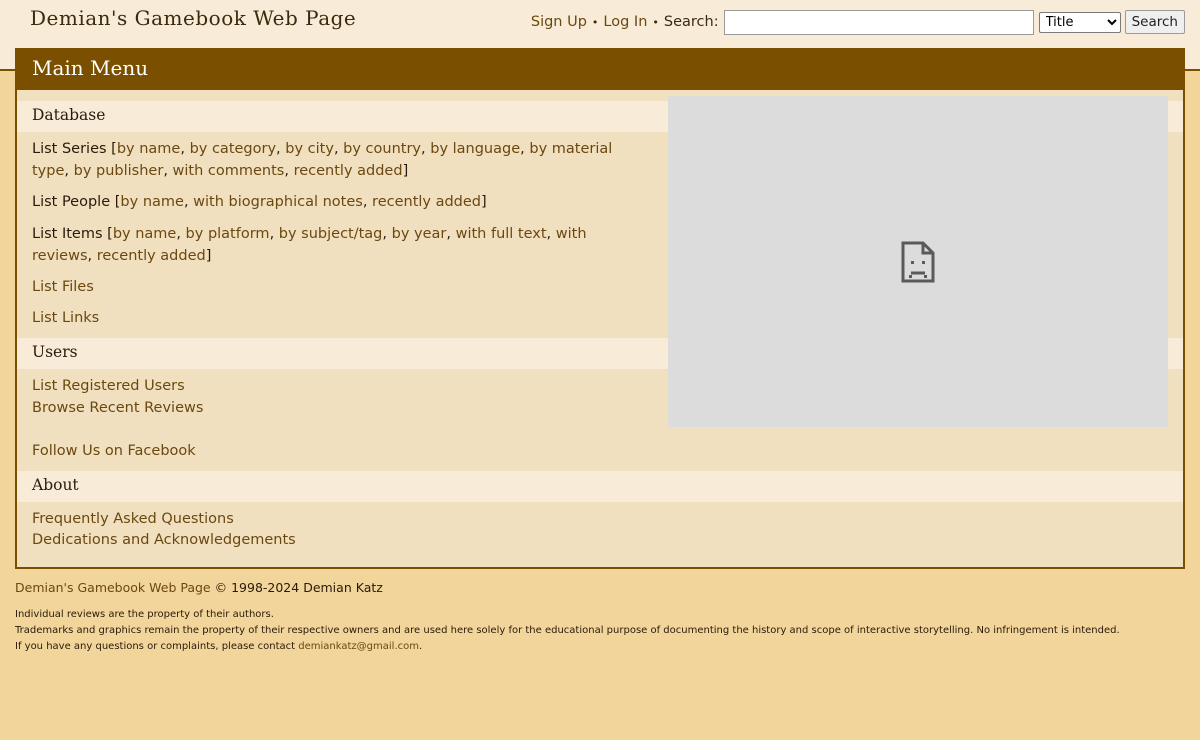 Image resolution: width=1200 pixels, height=740 pixels. I want to click on list-people-label: List People, so click(71, 202).